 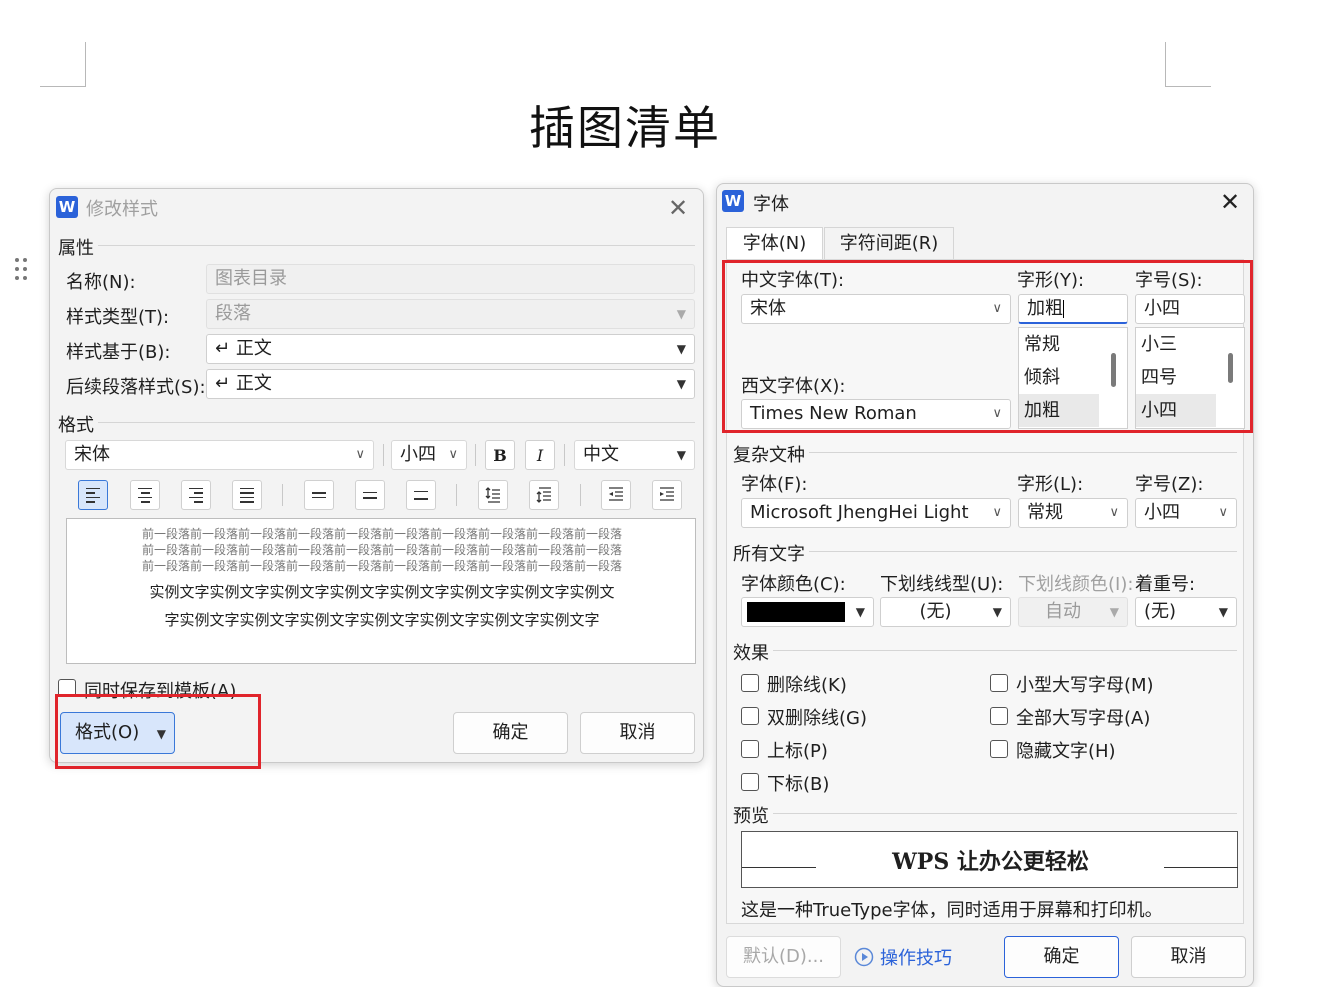 I want to click on complex-font-label: 字体(F):, so click(x=774, y=484).